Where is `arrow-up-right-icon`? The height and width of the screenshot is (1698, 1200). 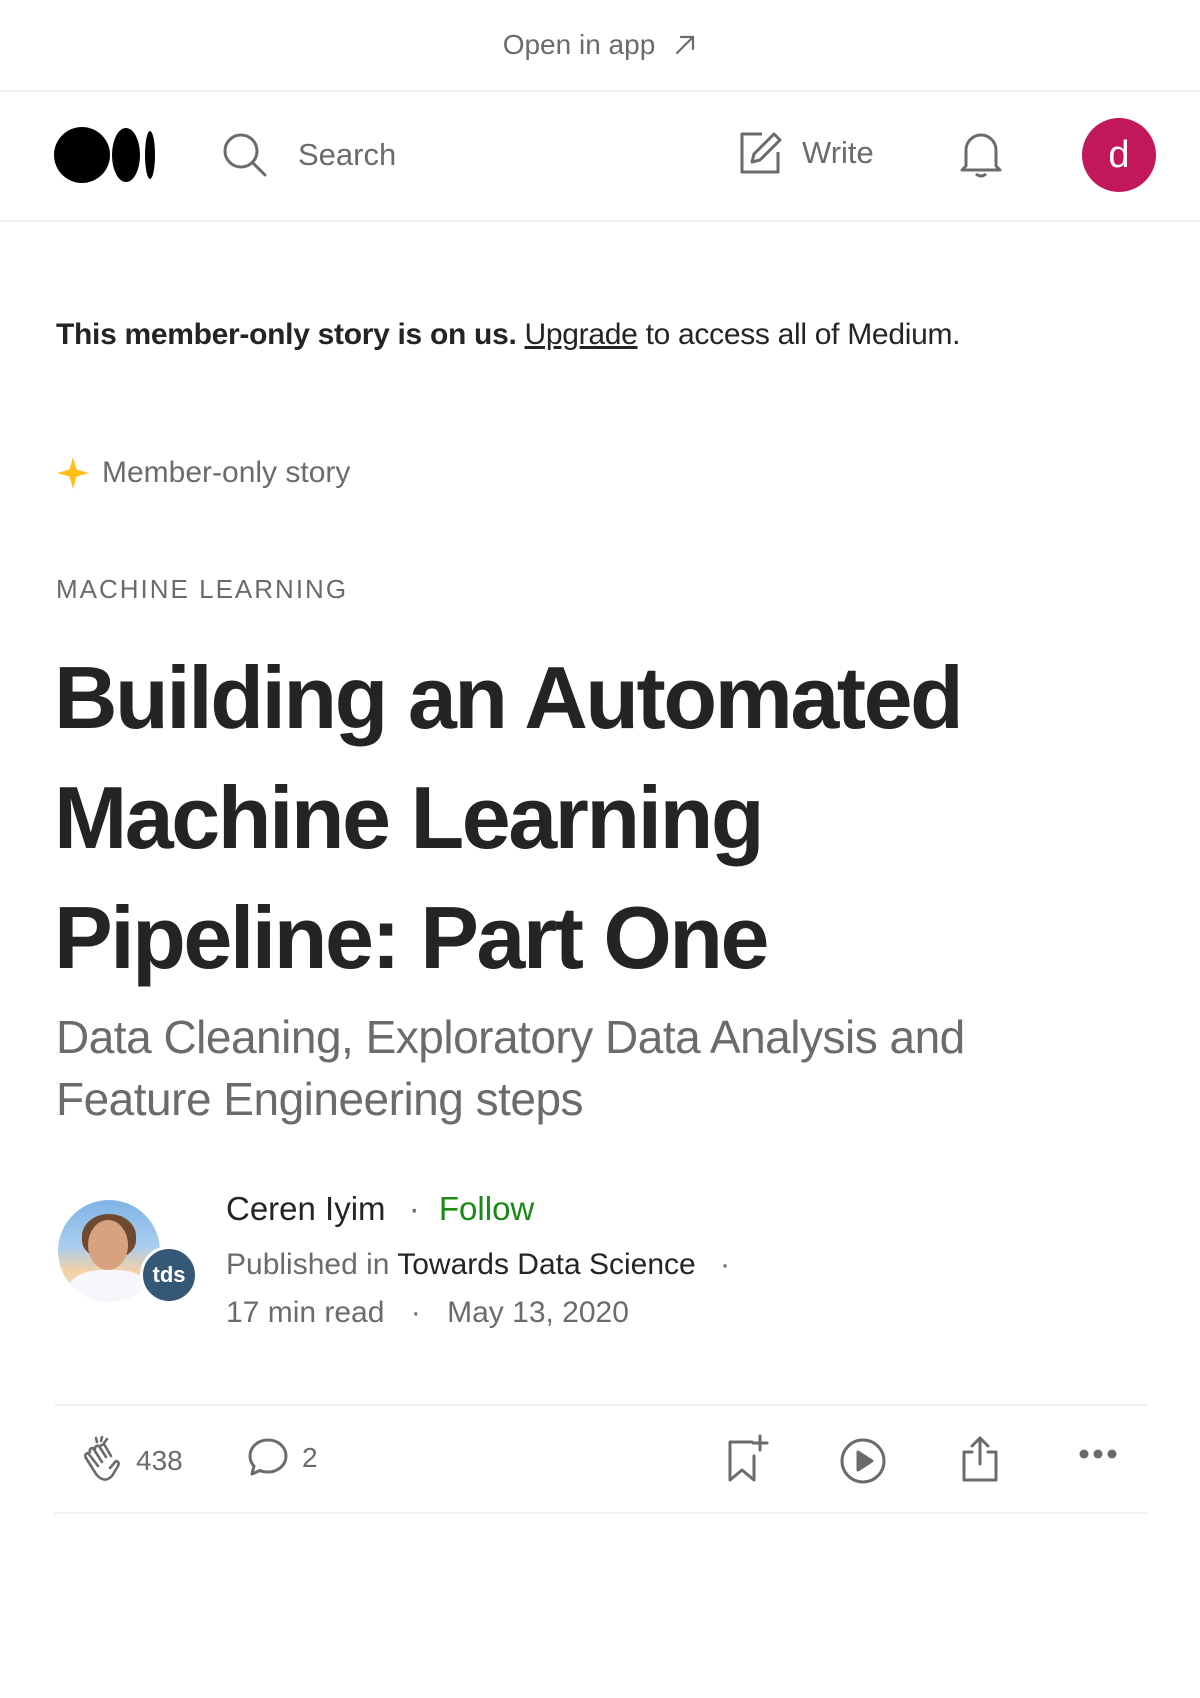
arrow-up-right-icon is located at coordinates (685, 45).